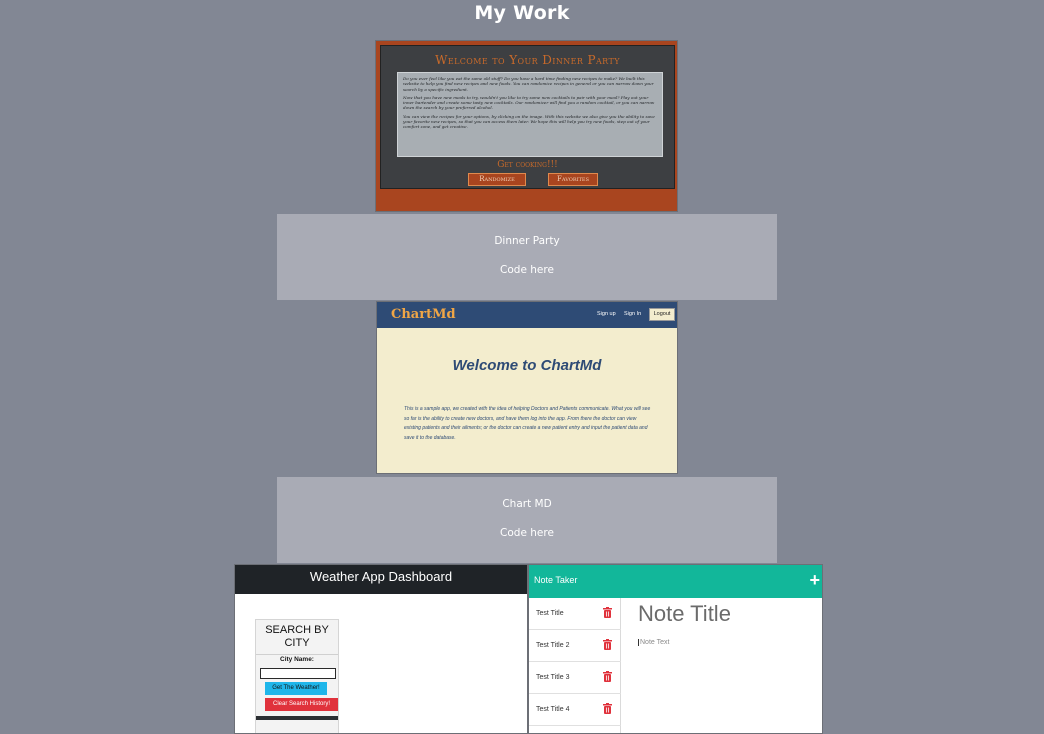 This screenshot has height=734, width=1044. I want to click on weather-header: Weather App Dashboard, so click(381, 579).